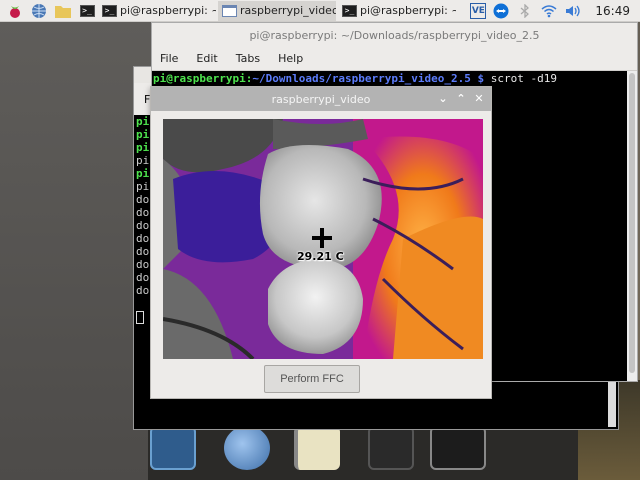 The width and height of the screenshot is (640, 480). Describe the element at coordinates (632, 223) in the screenshot. I see `scrollbar-thumb` at that location.